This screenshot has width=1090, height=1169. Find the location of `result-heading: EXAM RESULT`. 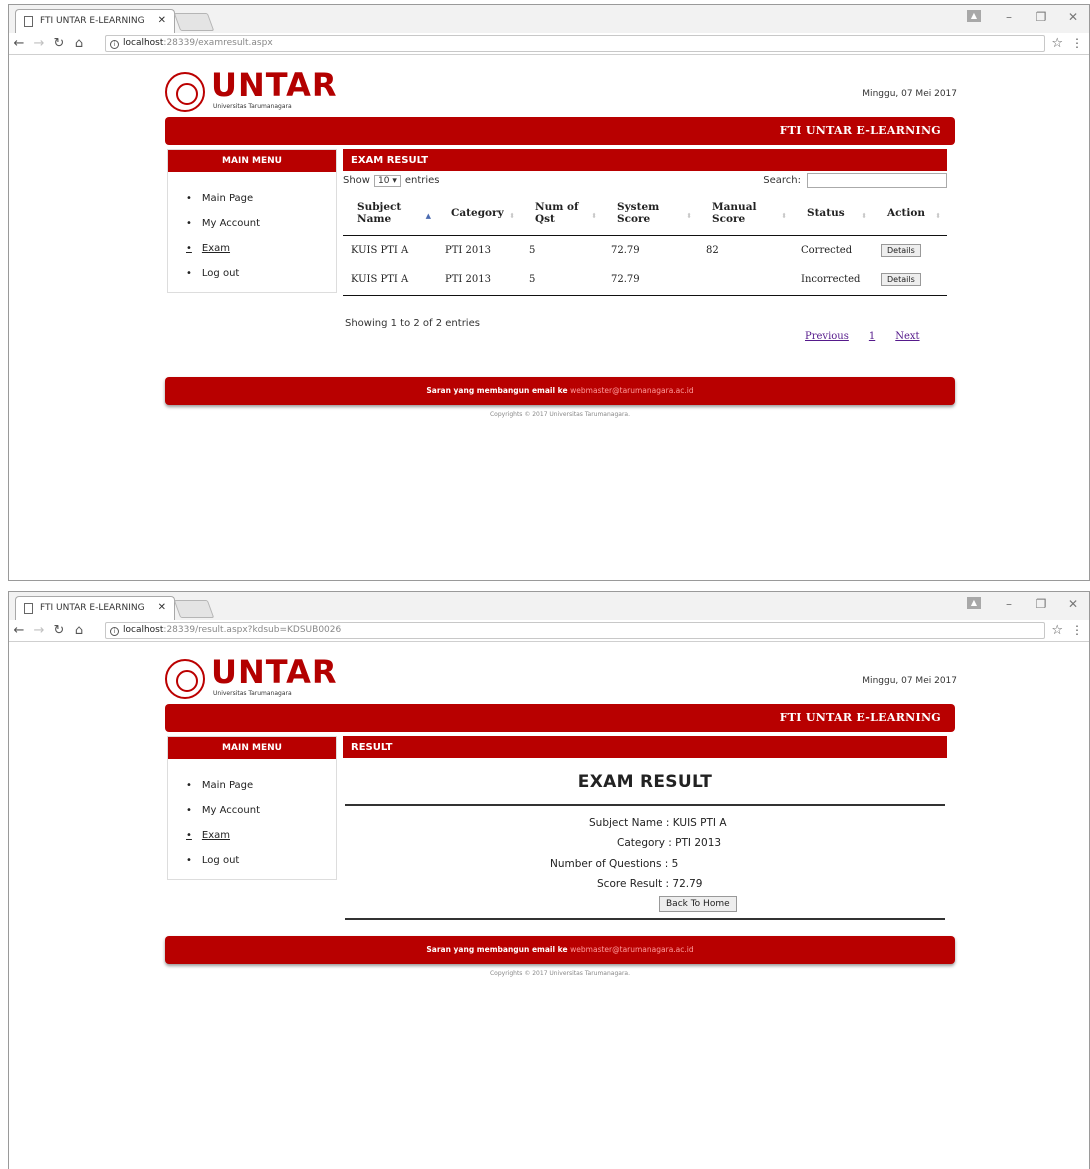

result-heading: EXAM RESULT is located at coordinates (645, 782).